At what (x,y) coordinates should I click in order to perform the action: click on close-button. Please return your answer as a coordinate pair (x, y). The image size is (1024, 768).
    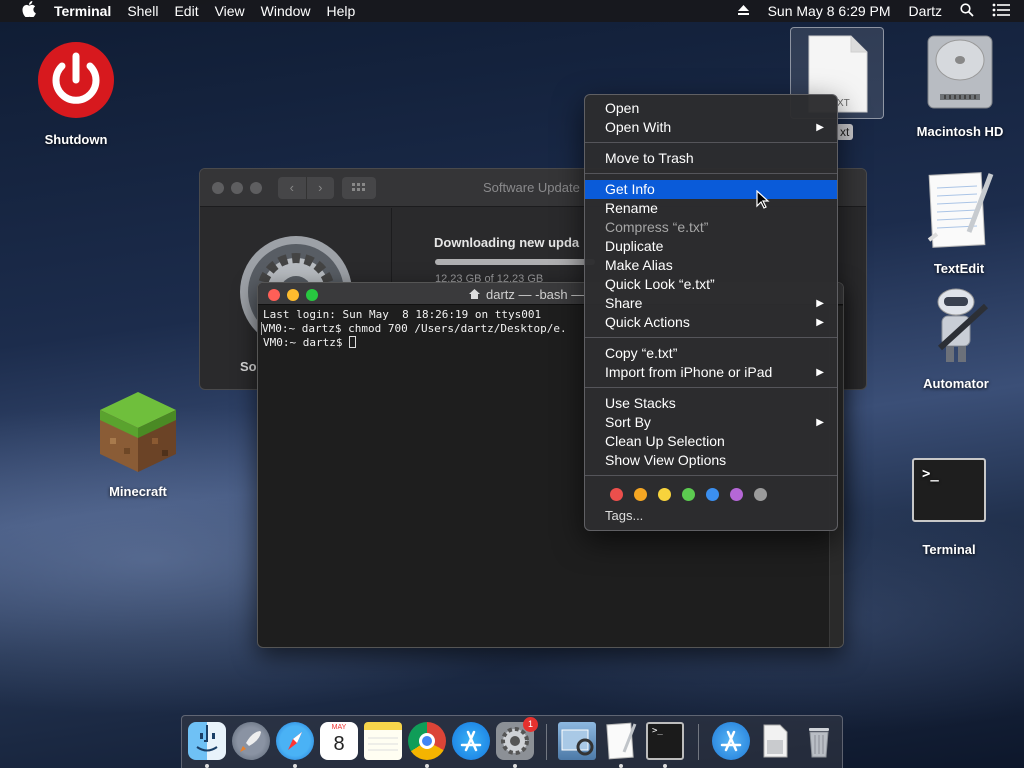
    Looking at the image, I should click on (274, 295).